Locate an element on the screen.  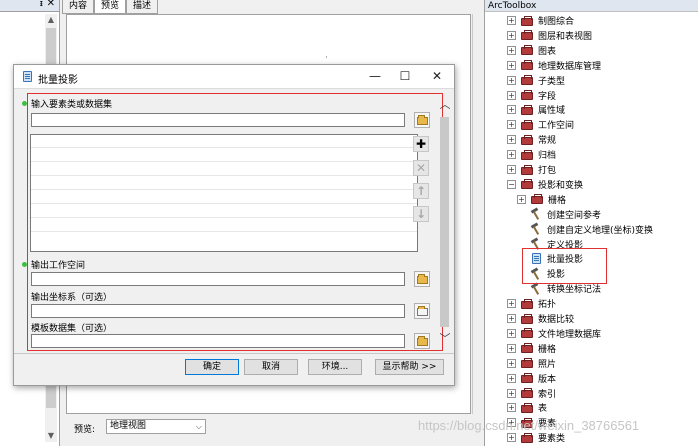
toolbox-tree-item: + 子类型 is located at coordinates (536, 80).